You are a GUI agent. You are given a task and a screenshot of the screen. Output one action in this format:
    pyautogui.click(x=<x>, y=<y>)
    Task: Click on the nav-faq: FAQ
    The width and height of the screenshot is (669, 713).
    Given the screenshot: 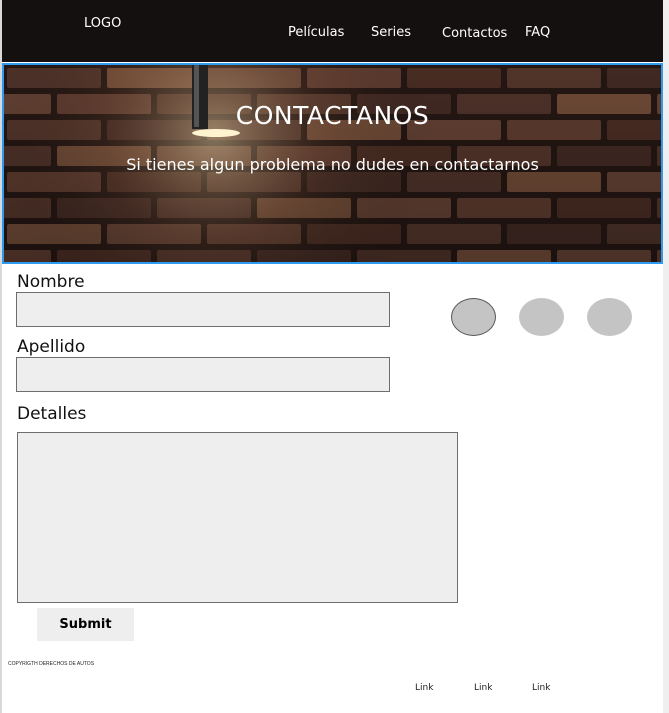 What is the action you would take?
    pyautogui.click(x=537, y=32)
    